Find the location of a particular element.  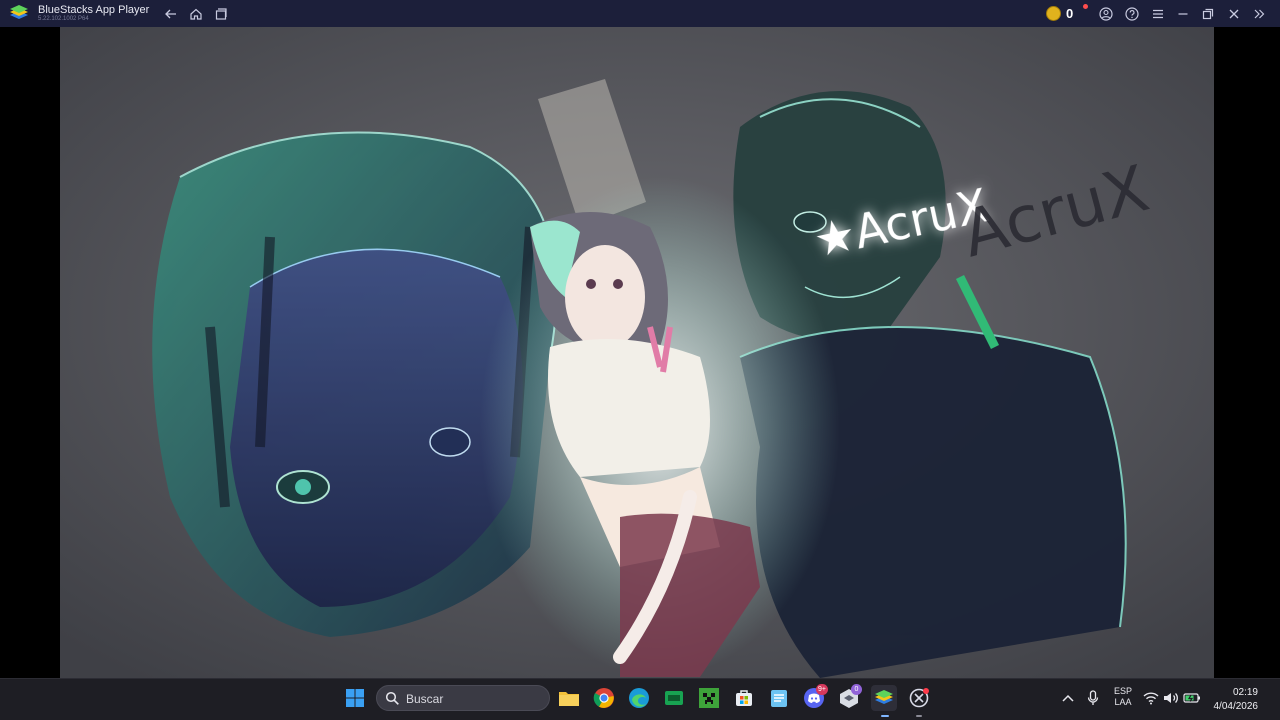

store-icon is located at coordinates (744, 698).